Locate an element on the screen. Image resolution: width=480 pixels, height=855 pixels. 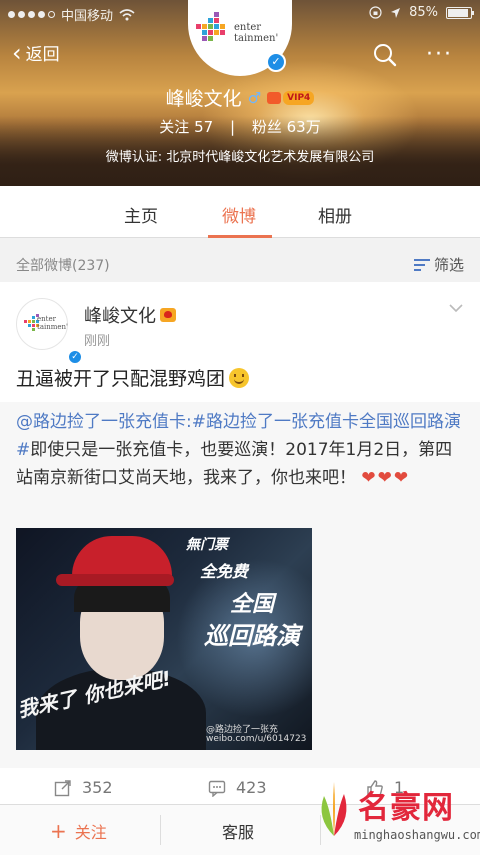
tab-album: 相册 is located at coordinates (335, 214).